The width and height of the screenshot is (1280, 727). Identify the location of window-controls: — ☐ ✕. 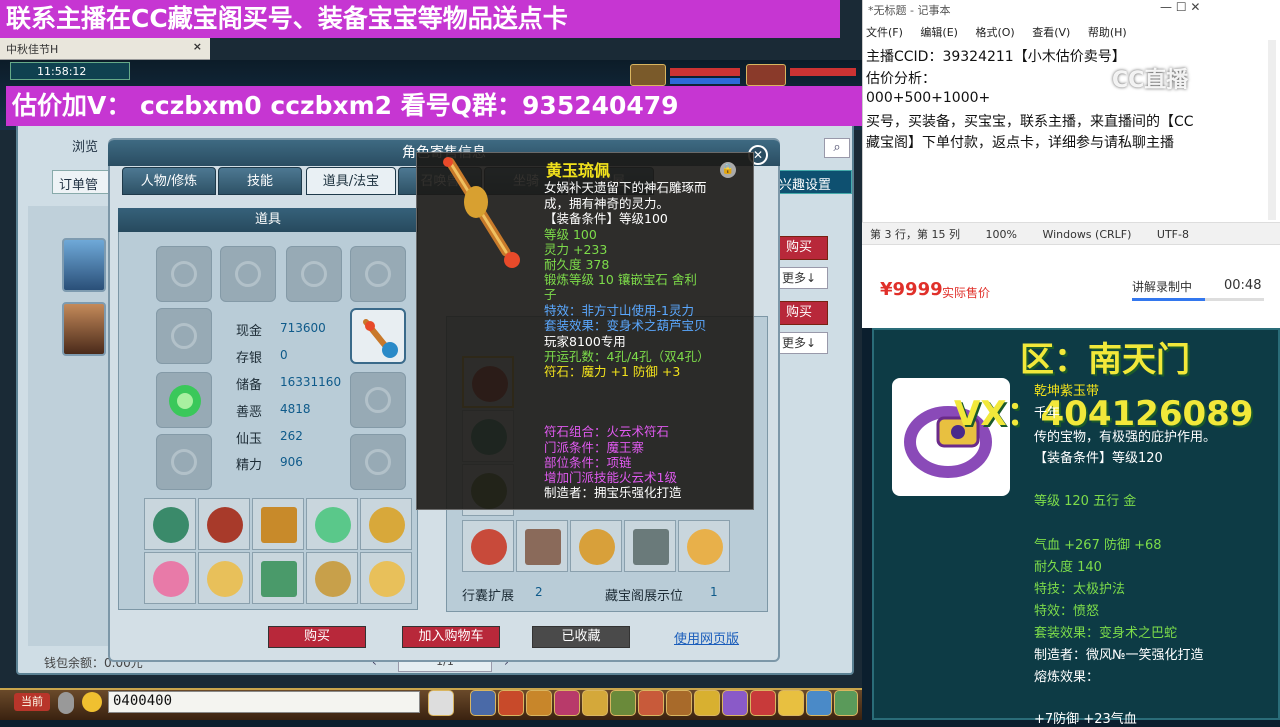
(1220, 7).